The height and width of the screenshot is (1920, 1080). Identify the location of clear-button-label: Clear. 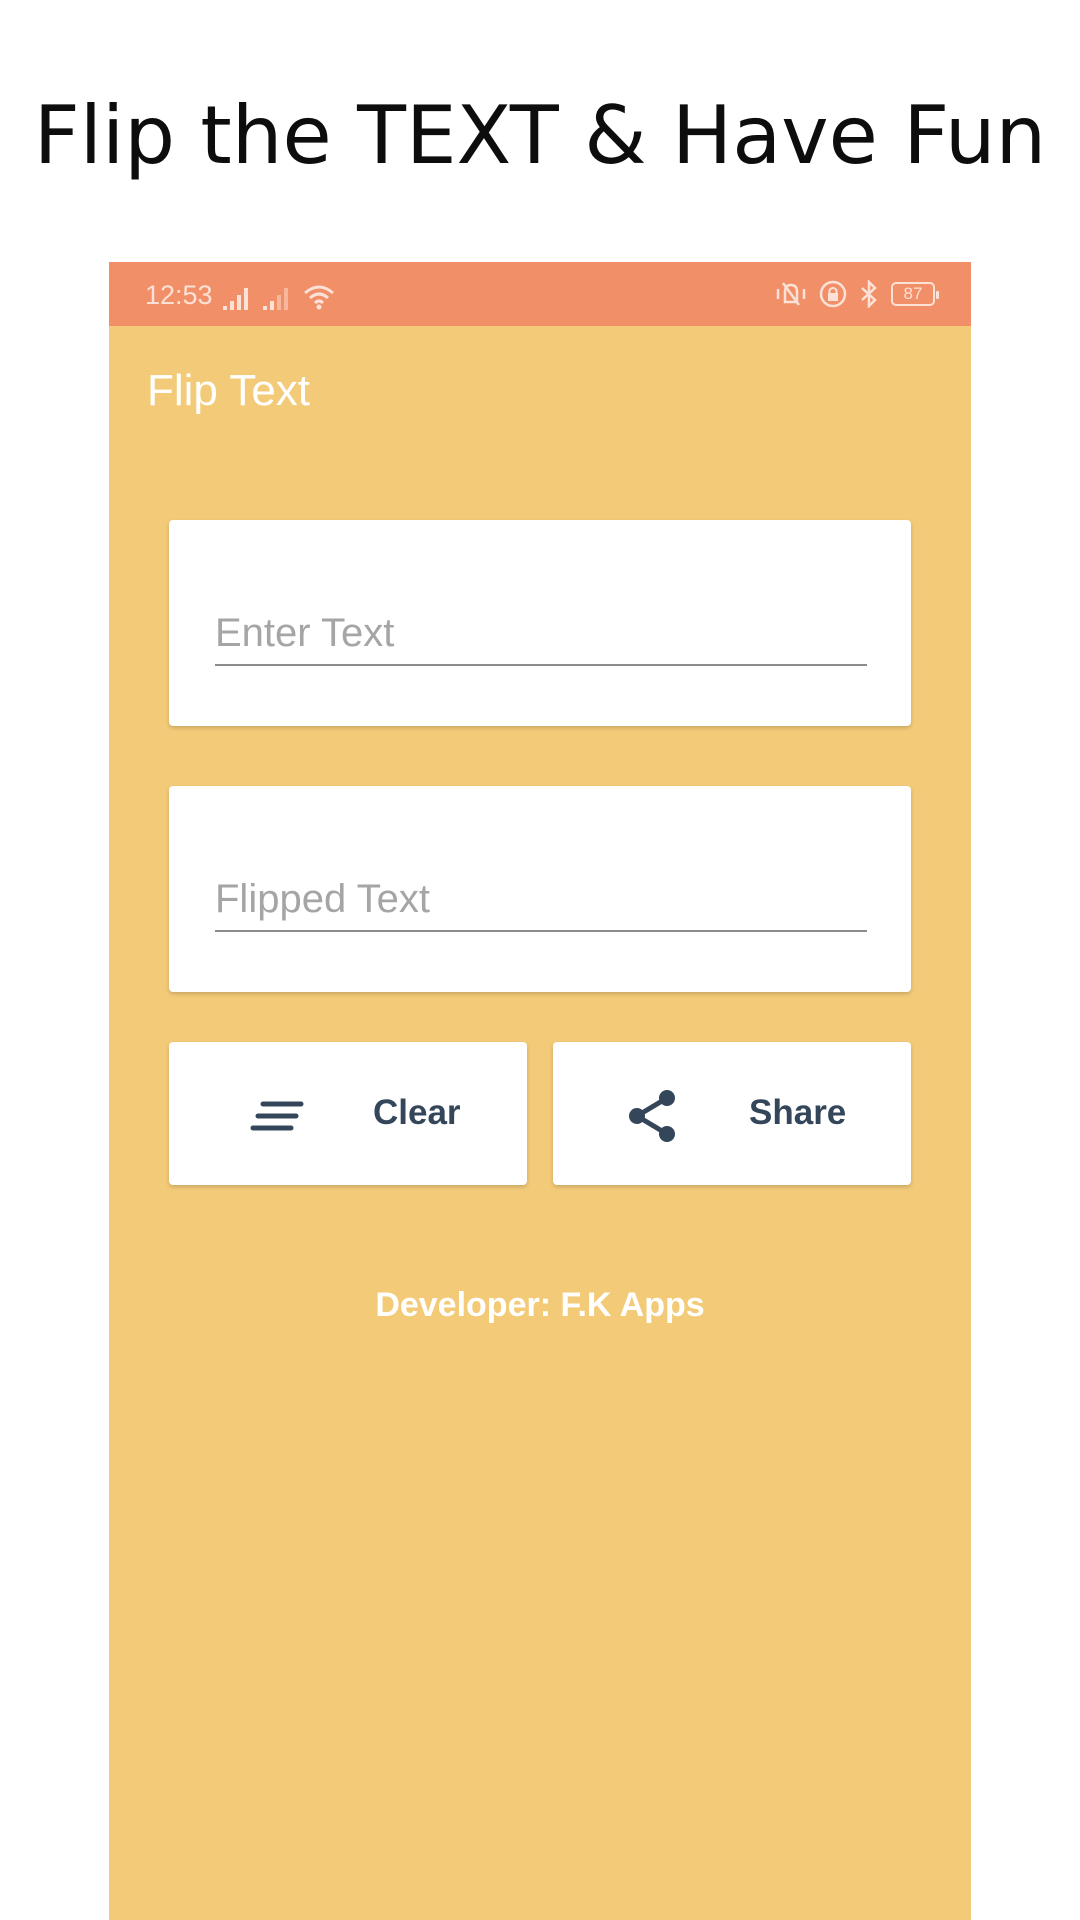
(417, 1112).